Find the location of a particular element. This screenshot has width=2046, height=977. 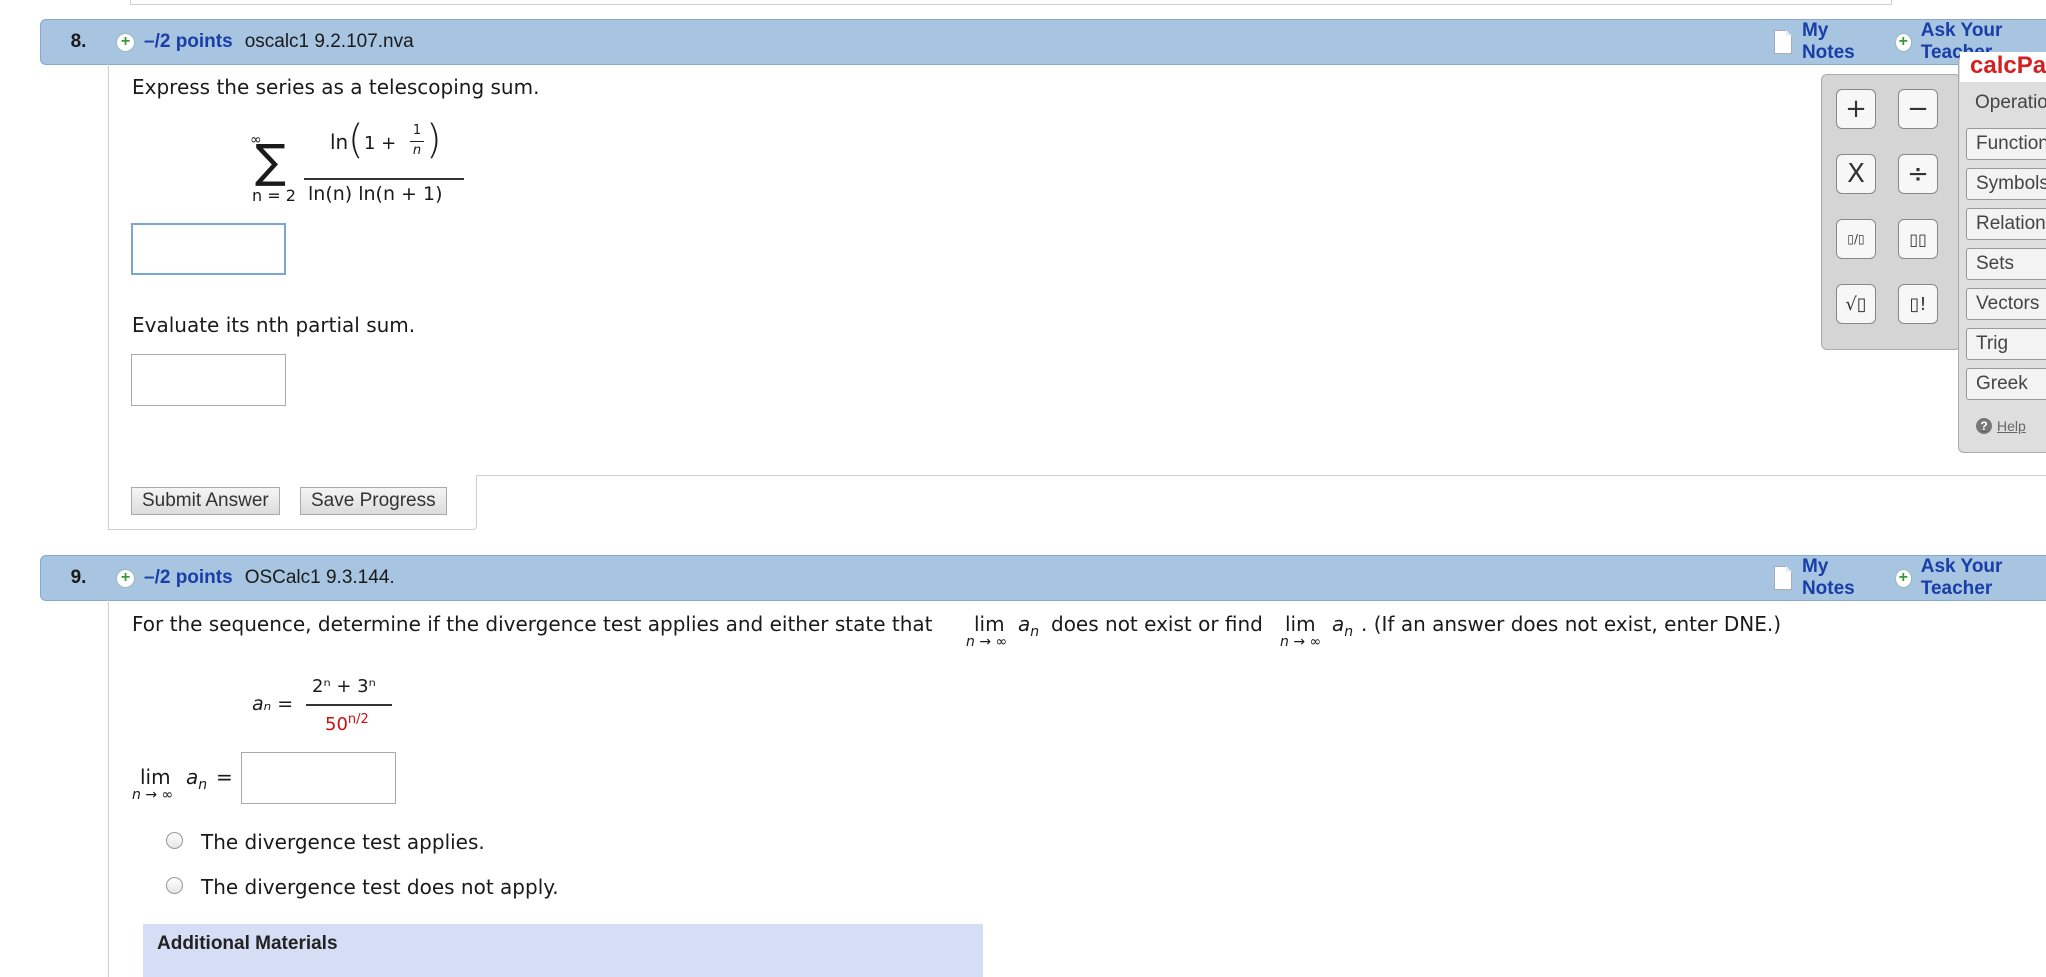

option-not-apply-label: The divergence test does not apply. is located at coordinates (380, 887).